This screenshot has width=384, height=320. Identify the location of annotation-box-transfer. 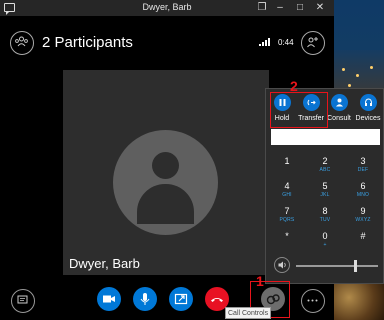
(299, 110).